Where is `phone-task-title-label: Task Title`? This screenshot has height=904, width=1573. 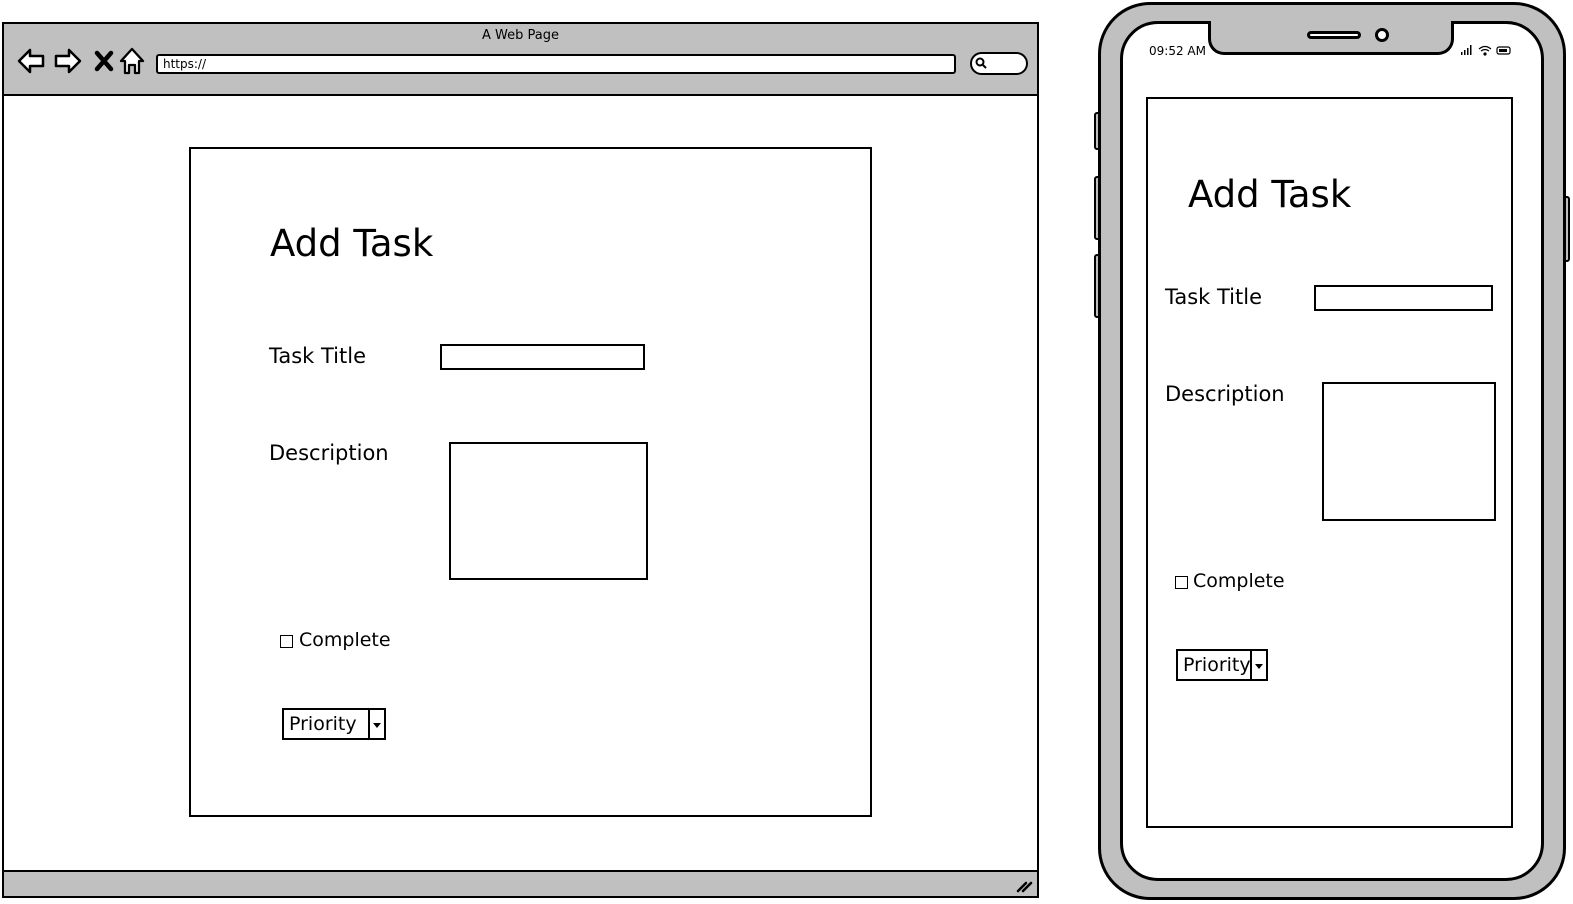
phone-task-title-label: Task Title is located at coordinates (1214, 297).